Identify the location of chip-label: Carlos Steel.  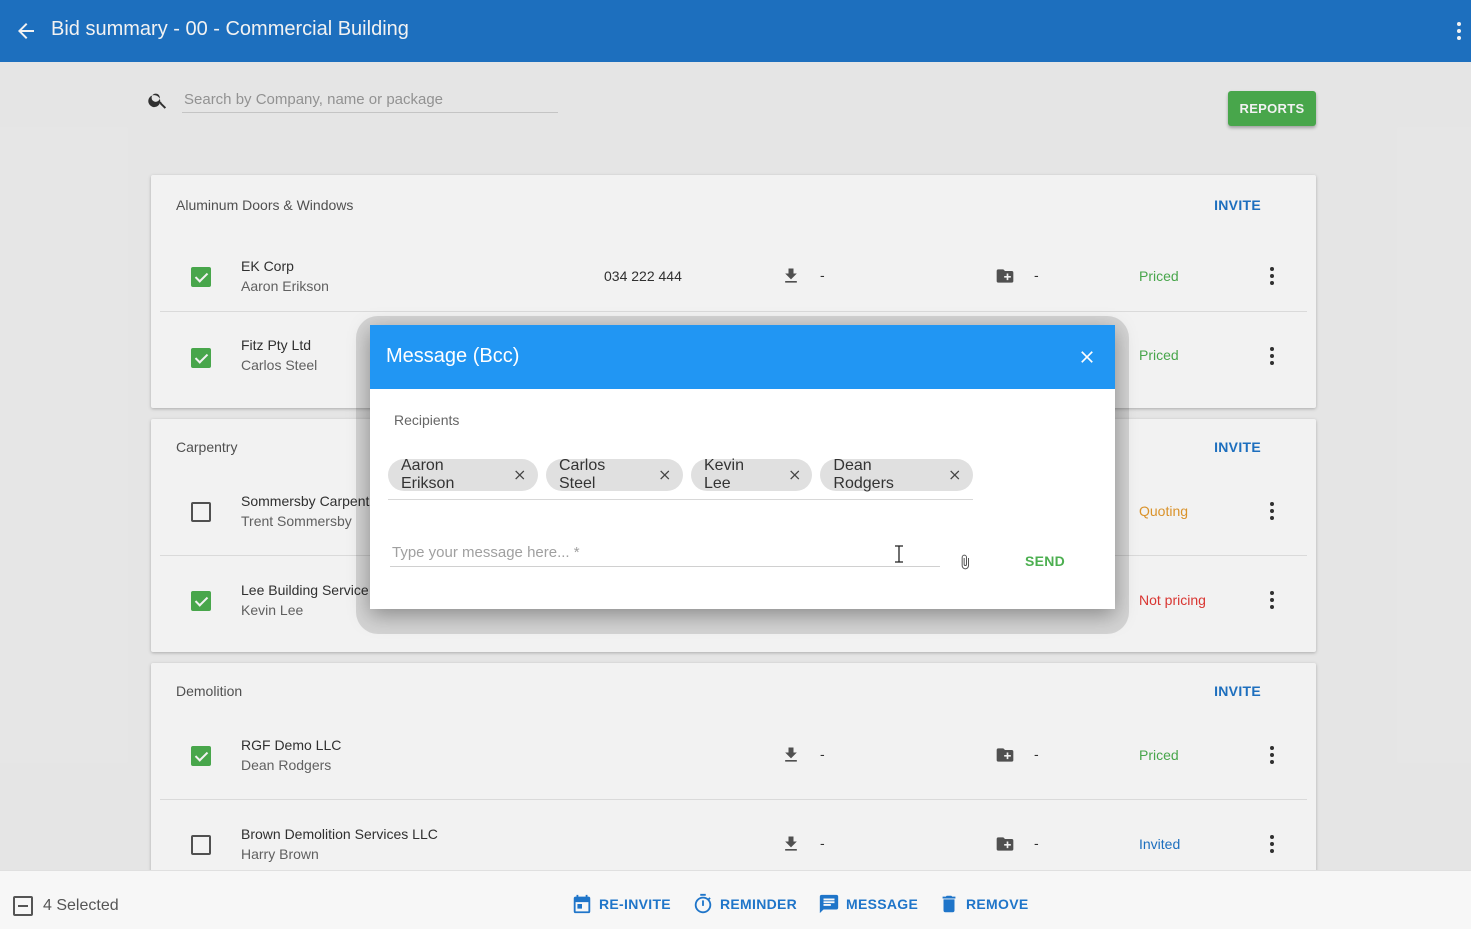
(582, 474).